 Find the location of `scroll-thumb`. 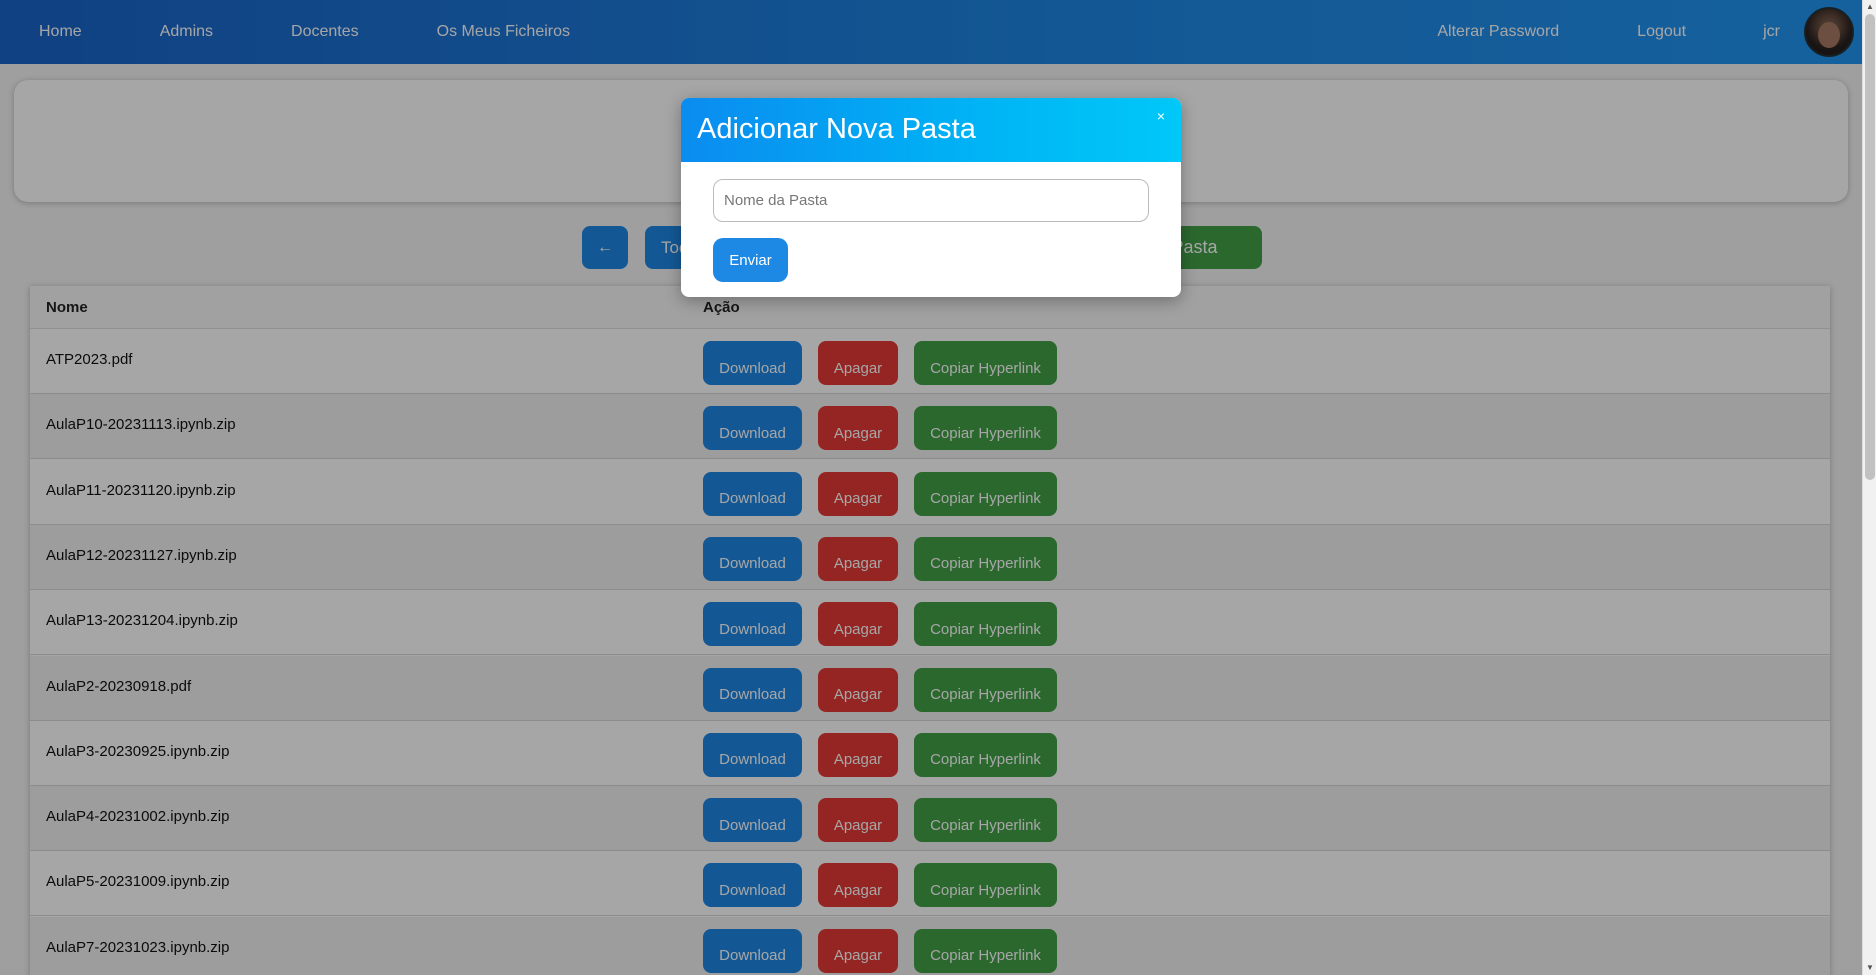

scroll-thumb is located at coordinates (1870, 247).